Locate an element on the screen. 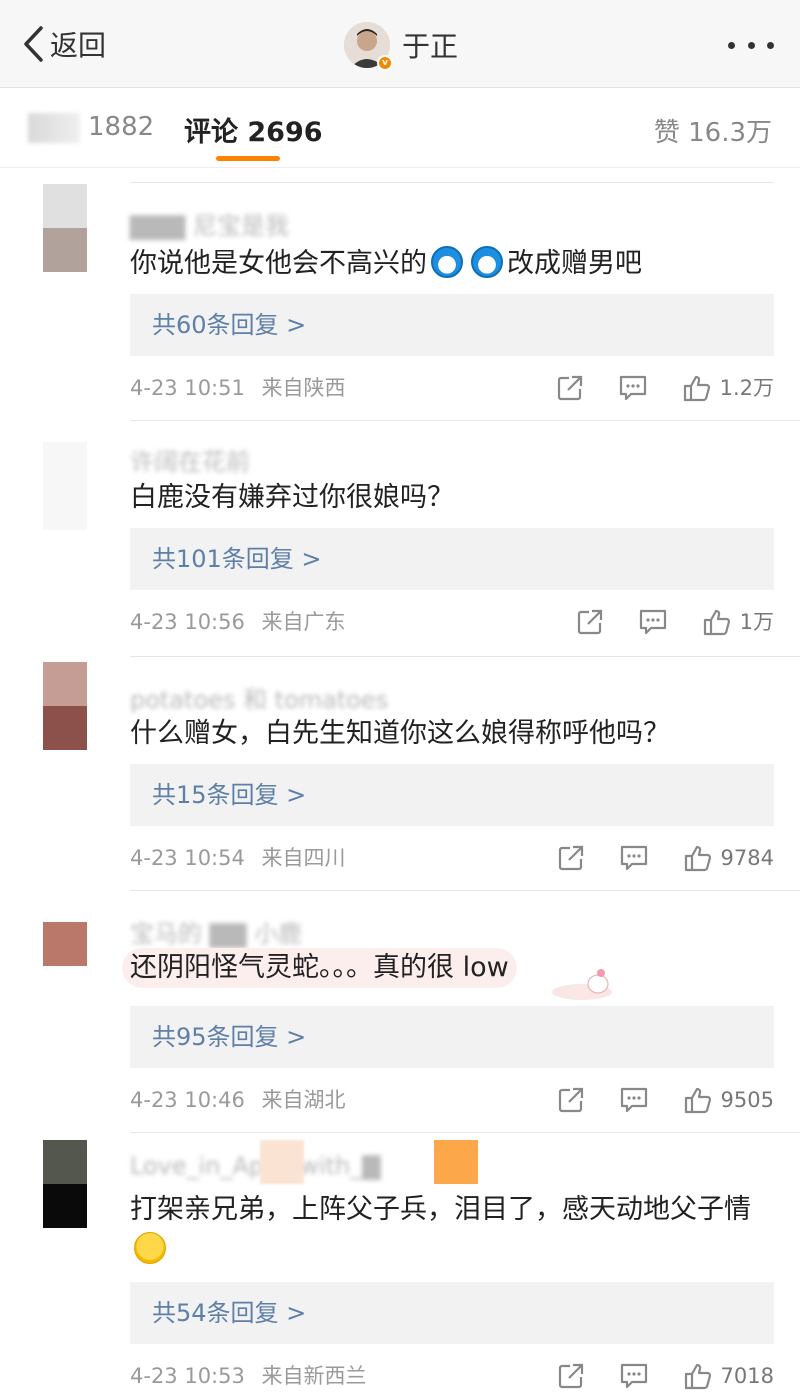 The height and width of the screenshot is (1400, 800). repost-count: 1882 is located at coordinates (121, 127).